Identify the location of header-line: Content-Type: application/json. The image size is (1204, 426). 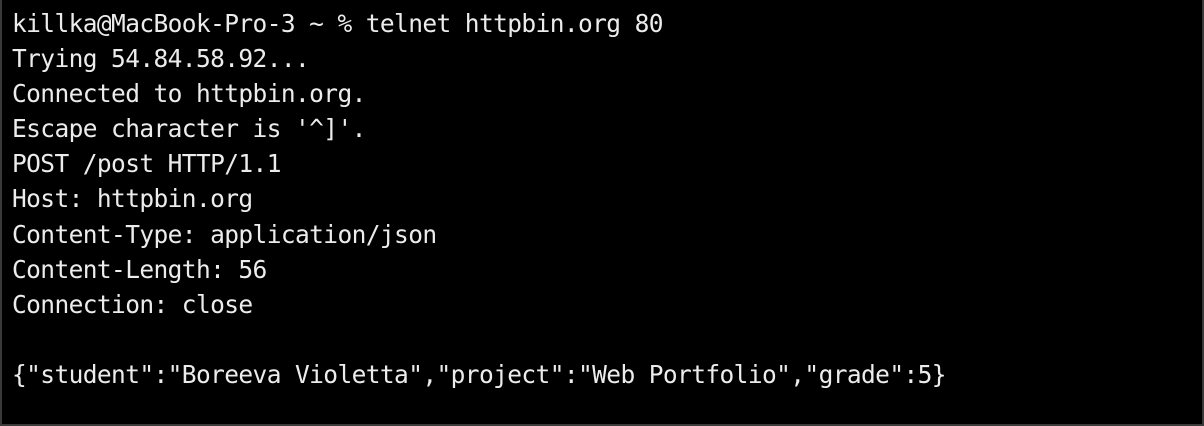
(224, 234).